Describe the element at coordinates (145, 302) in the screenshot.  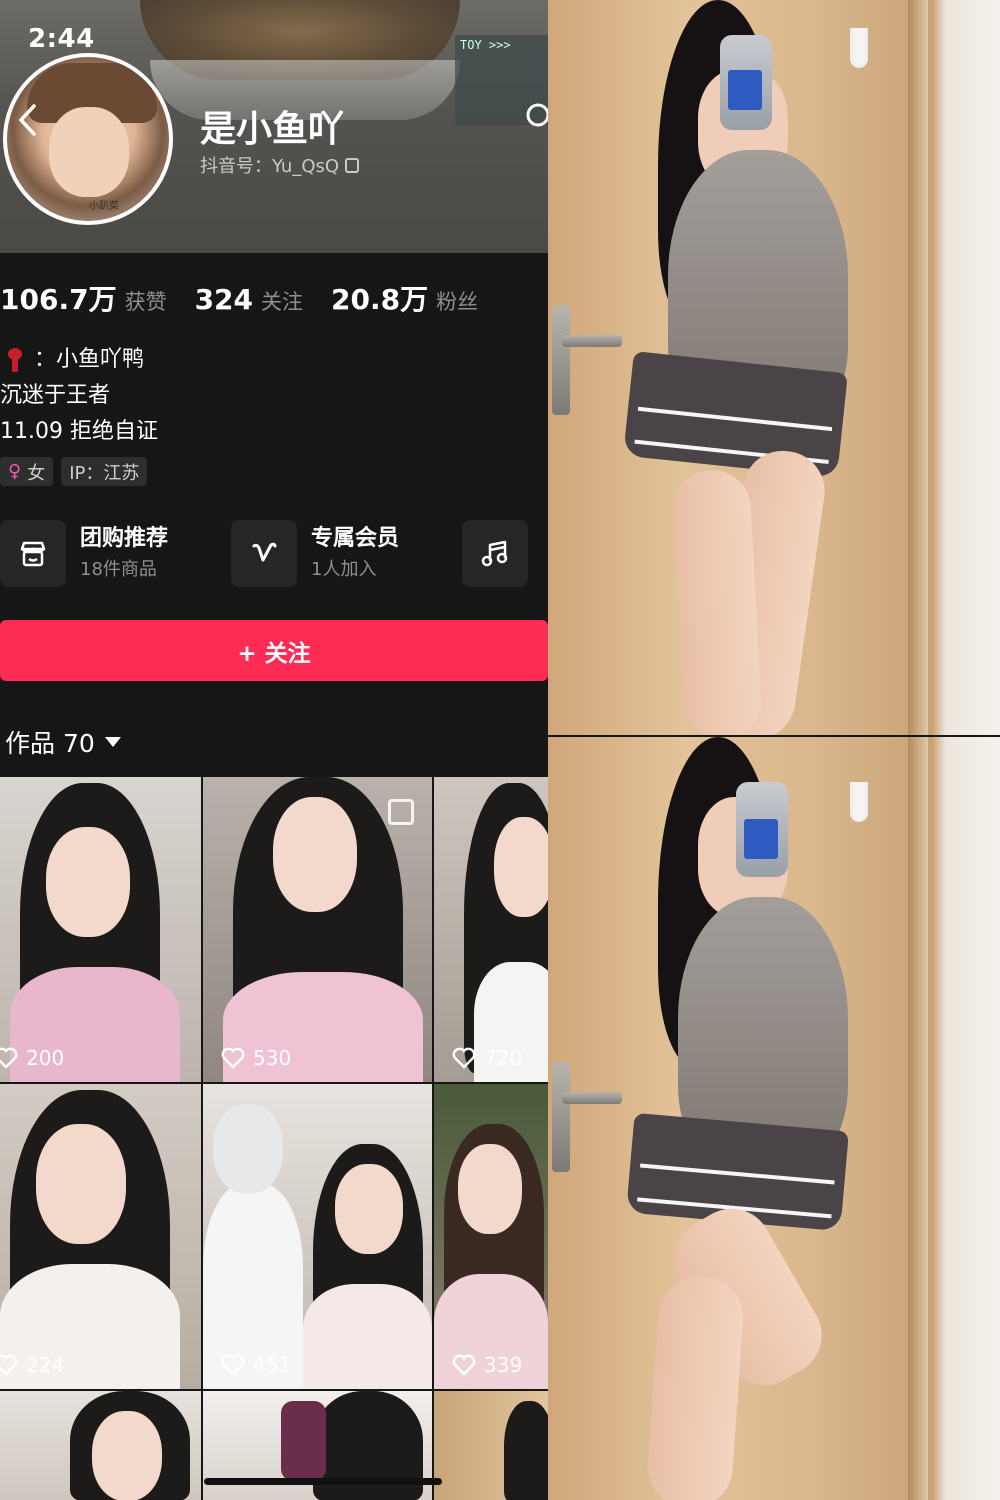
I see `stat-likes-label: 获赞` at that location.